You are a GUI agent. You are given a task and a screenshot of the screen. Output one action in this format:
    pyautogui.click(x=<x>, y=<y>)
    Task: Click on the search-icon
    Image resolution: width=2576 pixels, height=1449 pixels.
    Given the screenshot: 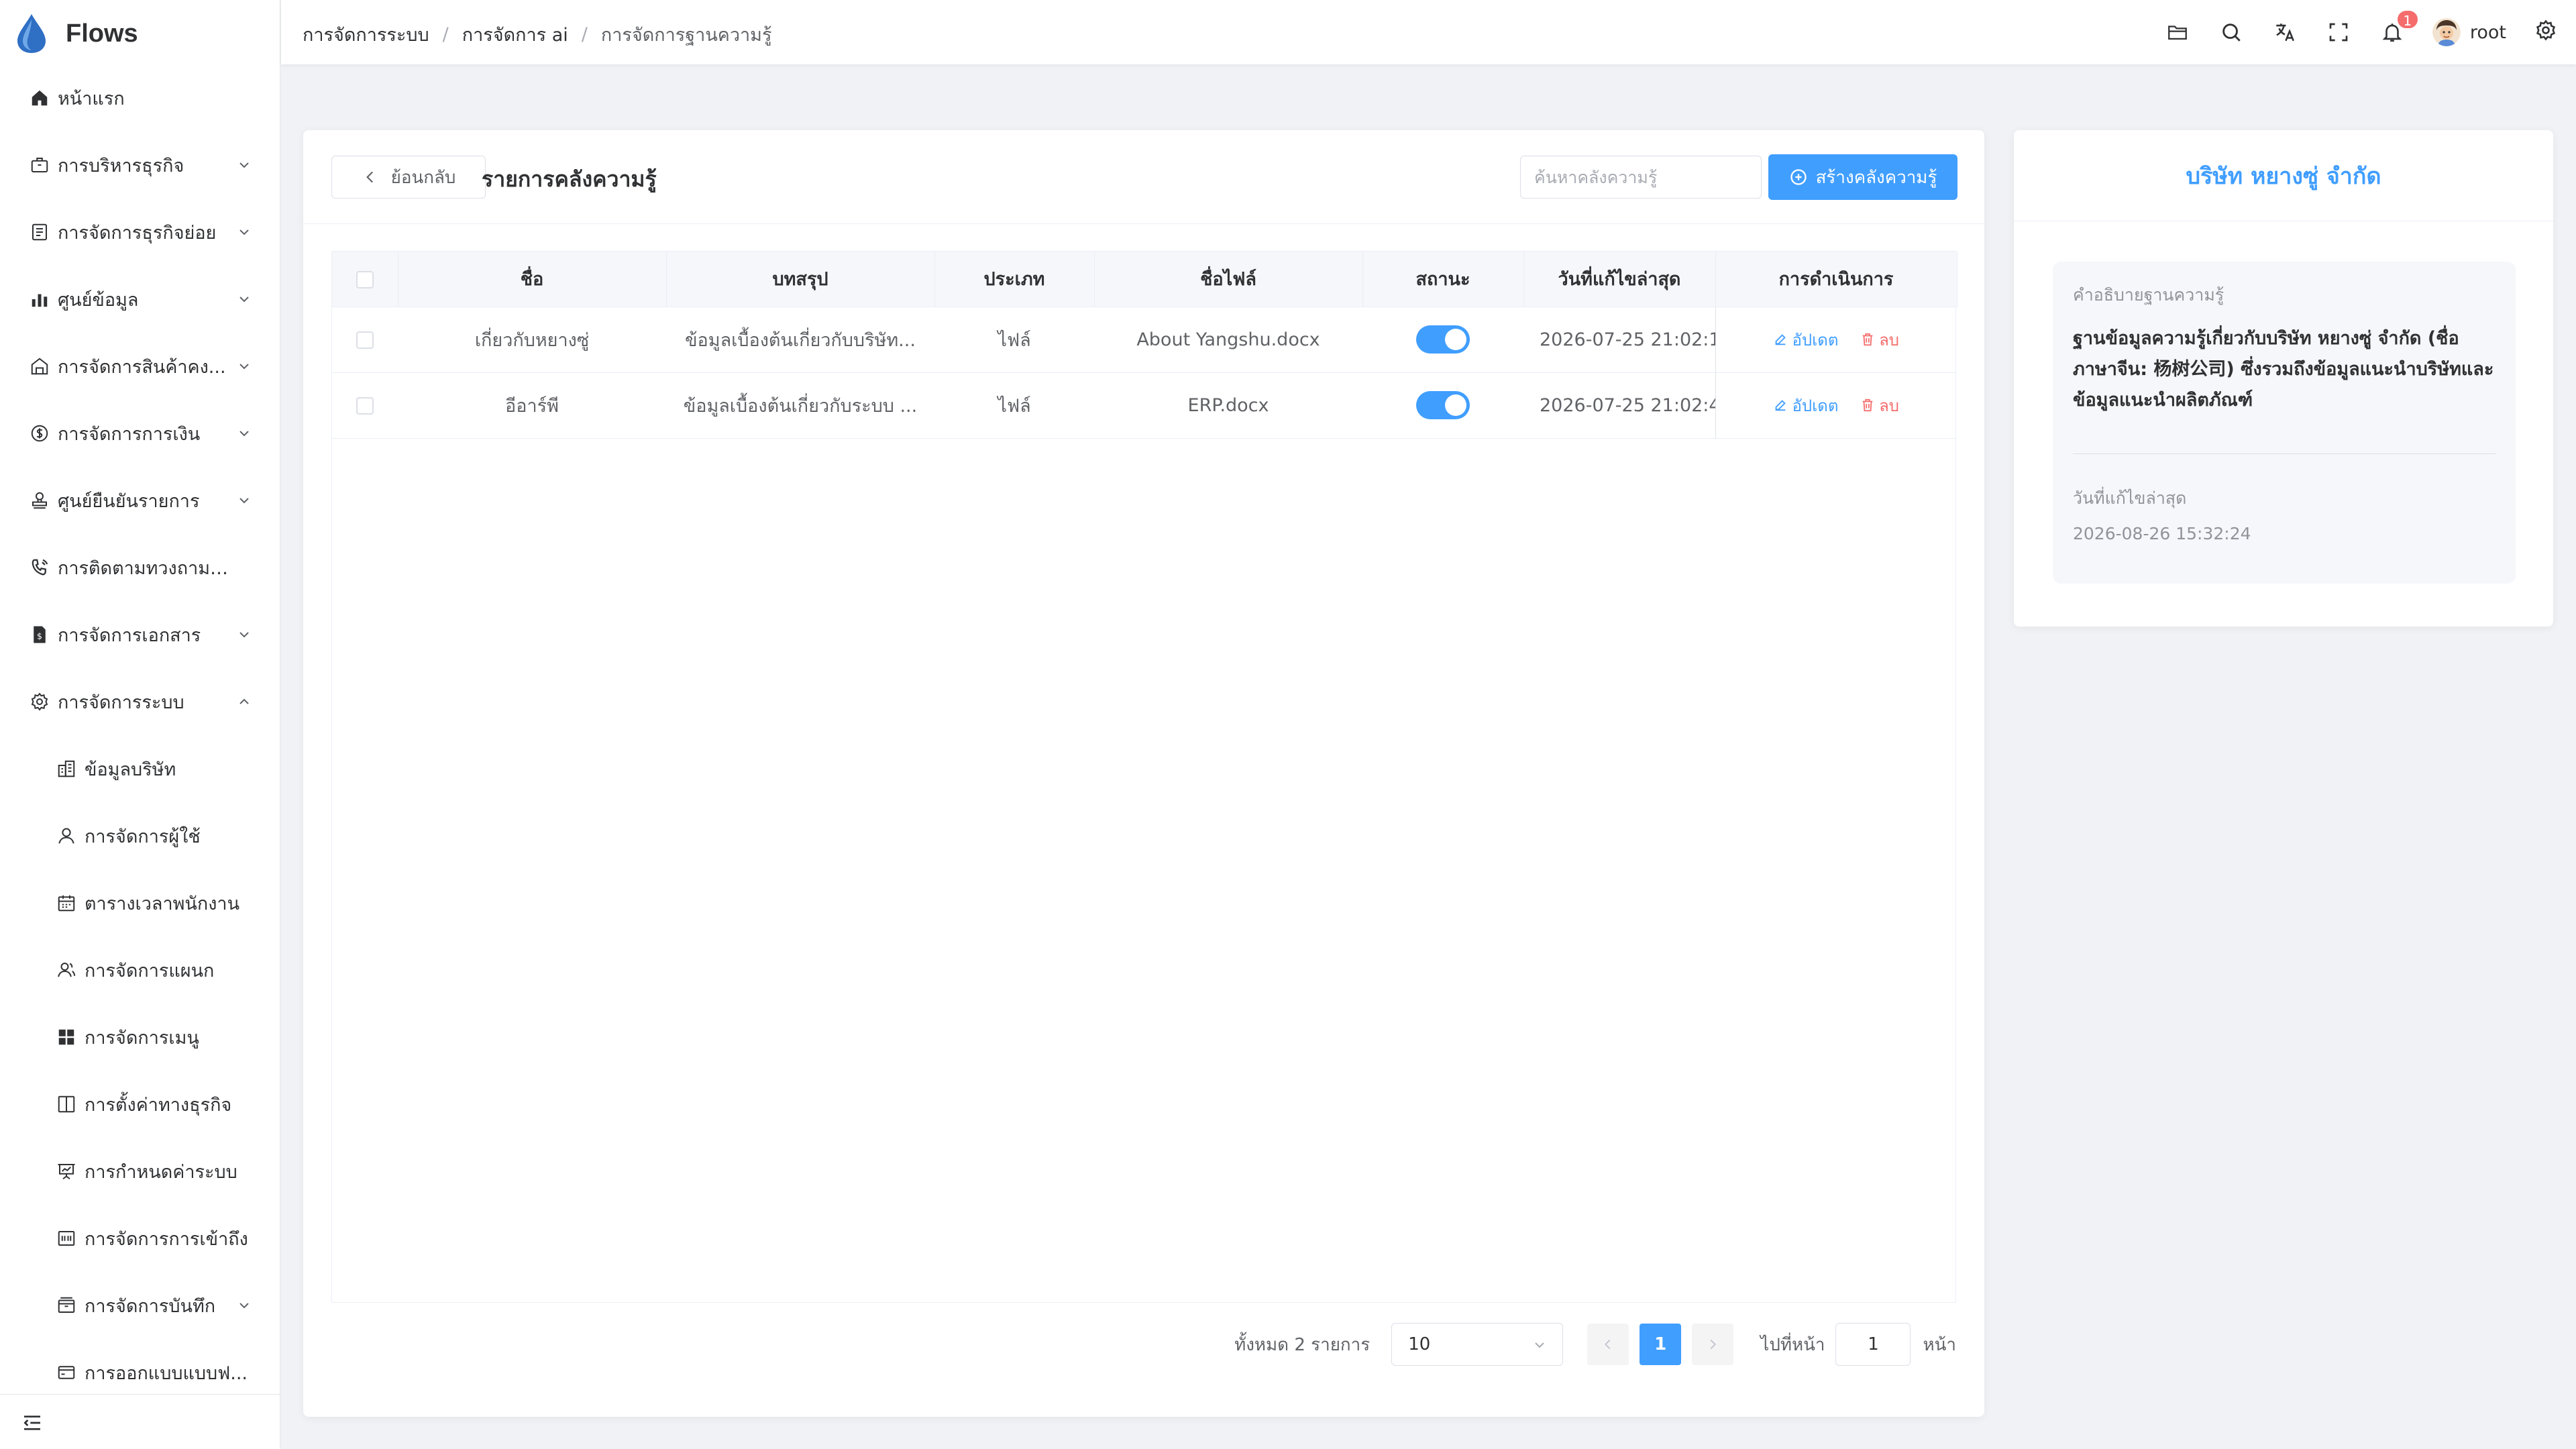 What is the action you would take?
    pyautogui.click(x=2231, y=32)
    